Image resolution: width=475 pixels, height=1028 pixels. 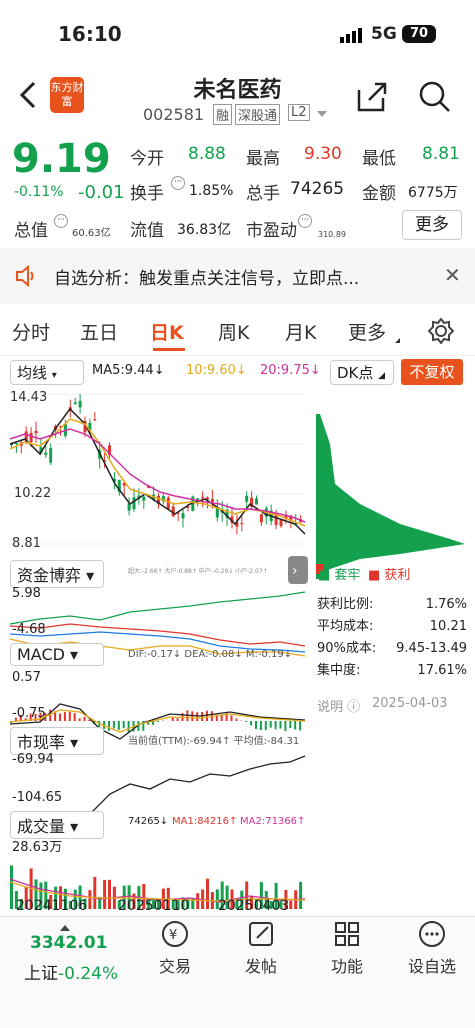 I want to click on tab-daily-k: 日K, so click(x=167, y=331).